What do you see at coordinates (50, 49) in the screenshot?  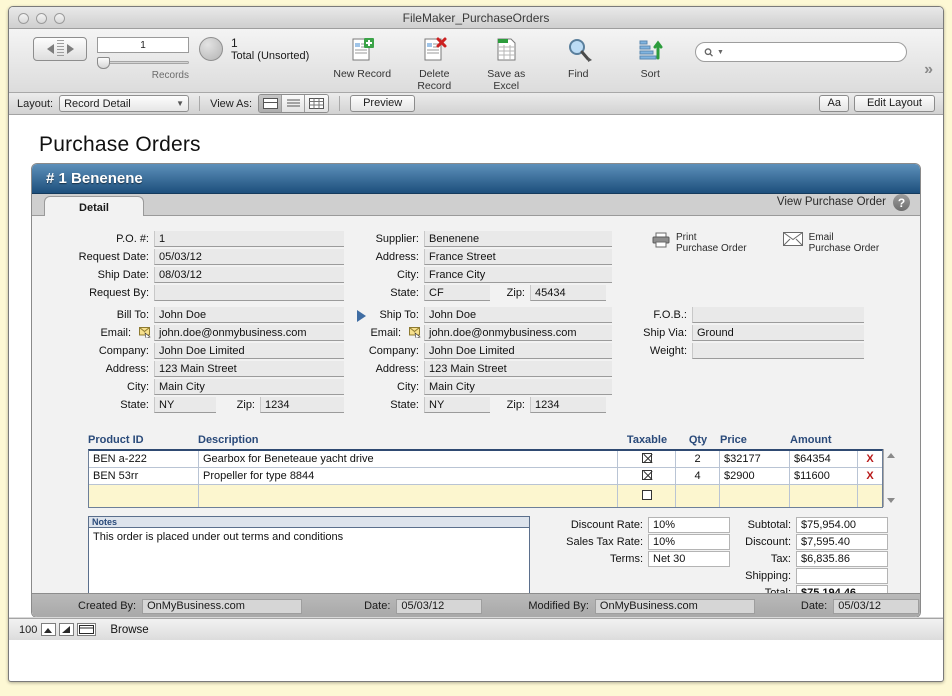 I see `previous-record-icon` at bounding box center [50, 49].